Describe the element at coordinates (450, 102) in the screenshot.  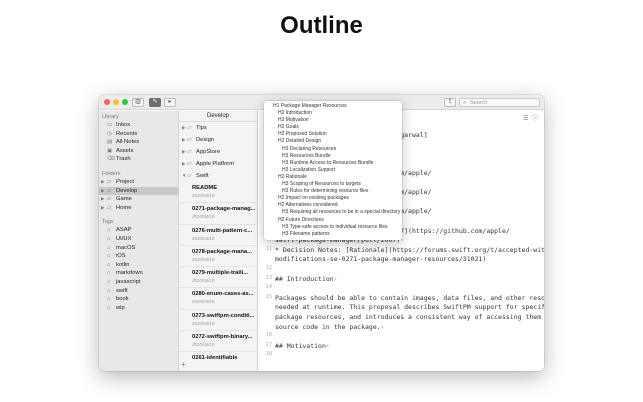
I see `share-icon: ⇪` at that location.